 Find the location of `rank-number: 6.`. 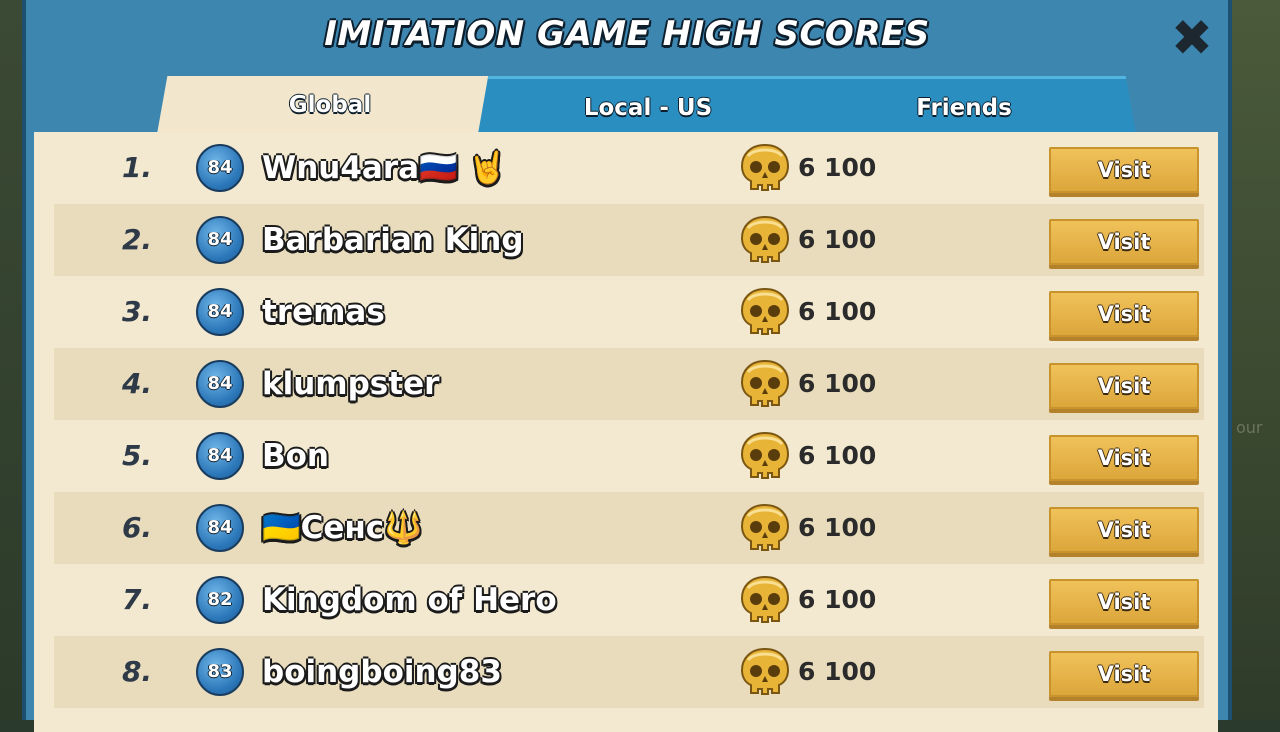

rank-number: 6. is located at coordinates (137, 527).